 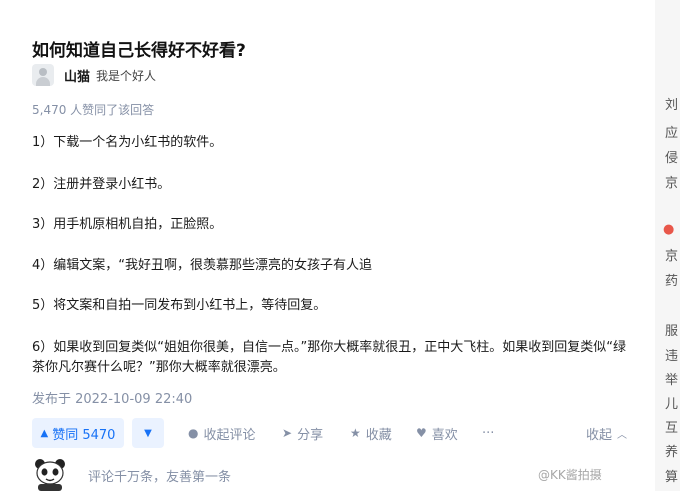 I want to click on sidebar-item: 互, so click(x=671, y=426).